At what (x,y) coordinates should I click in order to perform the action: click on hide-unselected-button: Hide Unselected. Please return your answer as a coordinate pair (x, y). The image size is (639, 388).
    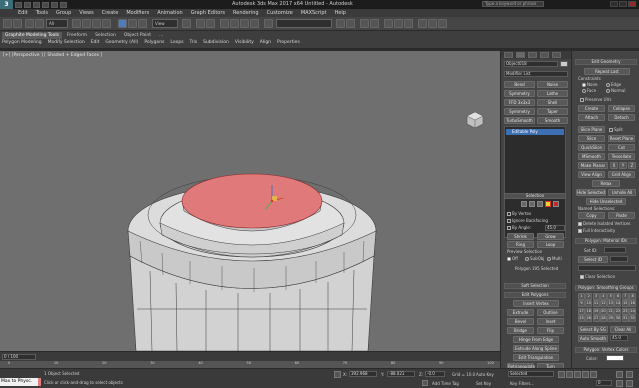
    Looking at the image, I should click on (606, 201).